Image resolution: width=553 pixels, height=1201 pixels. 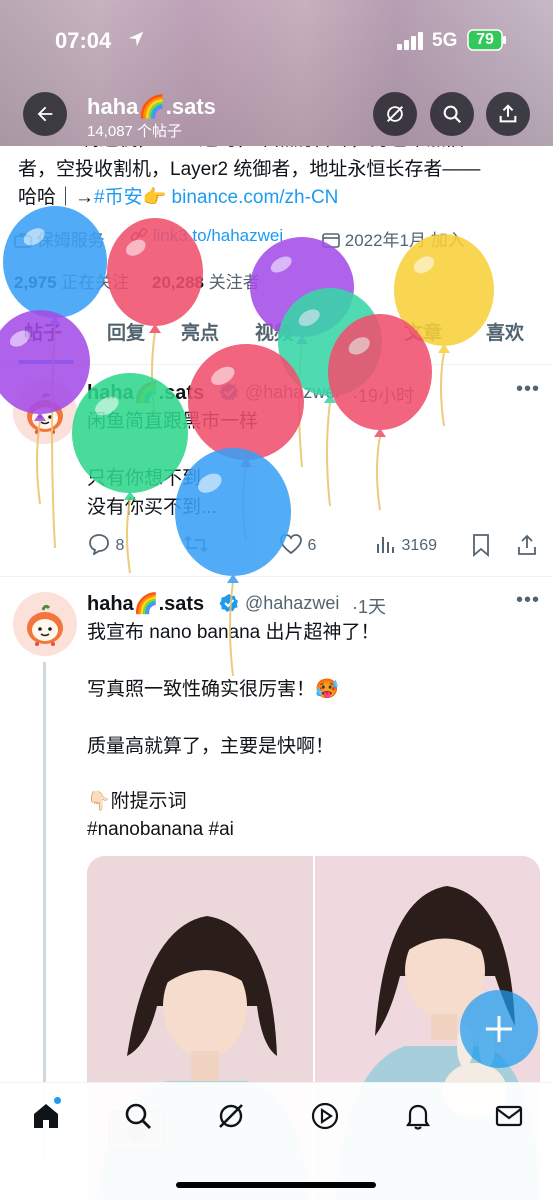 I want to click on video-icon, so click(x=325, y=1116).